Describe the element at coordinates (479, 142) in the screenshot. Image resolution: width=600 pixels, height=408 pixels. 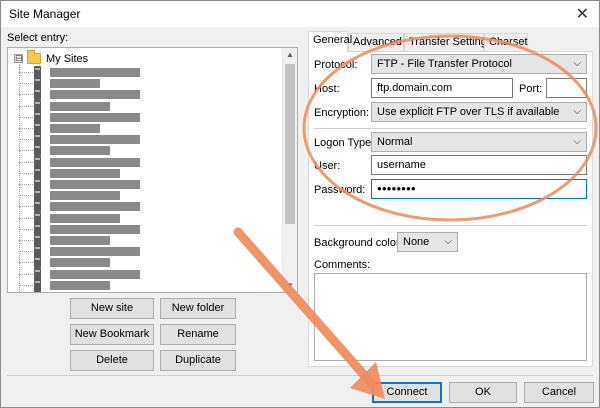
I see `logon-type-select: Normal ⌵` at that location.